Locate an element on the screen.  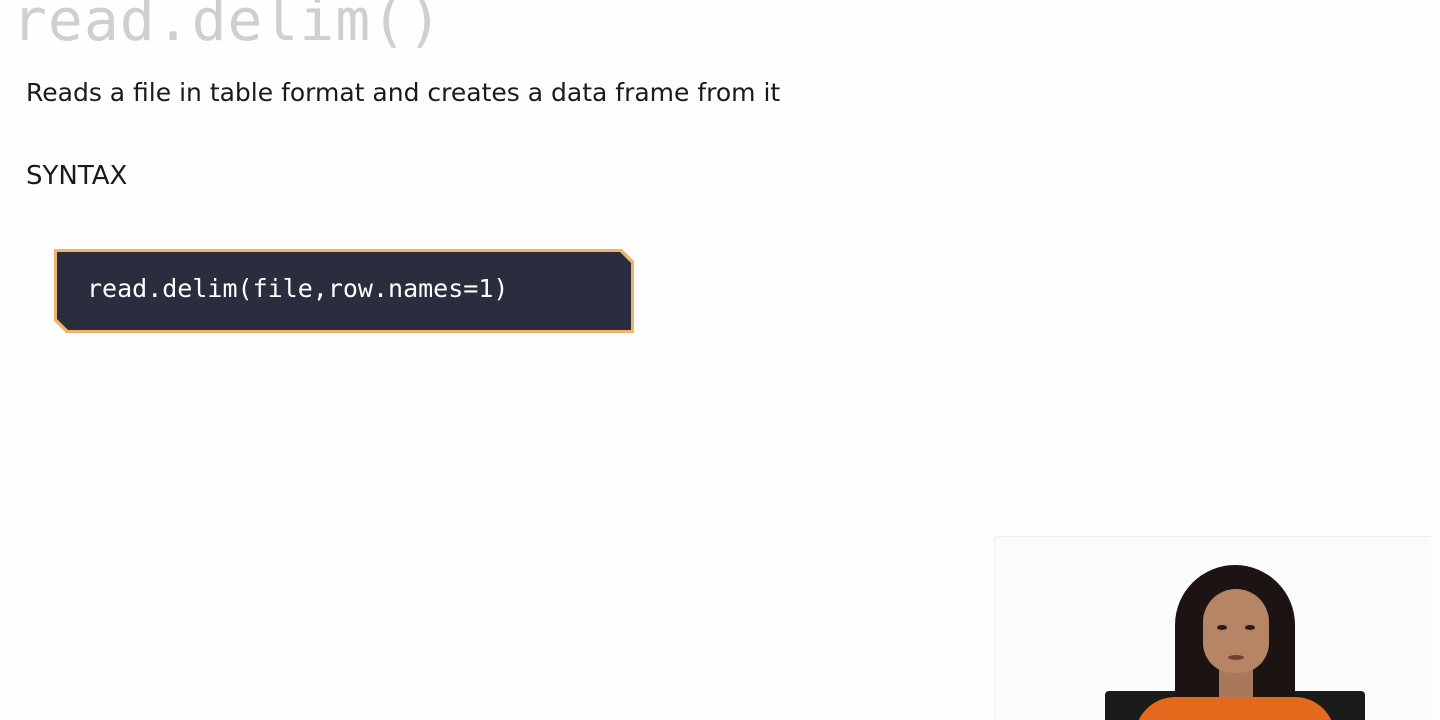
code-block-inner: read.delim(file,row.names=1) is located at coordinates (344, 291).